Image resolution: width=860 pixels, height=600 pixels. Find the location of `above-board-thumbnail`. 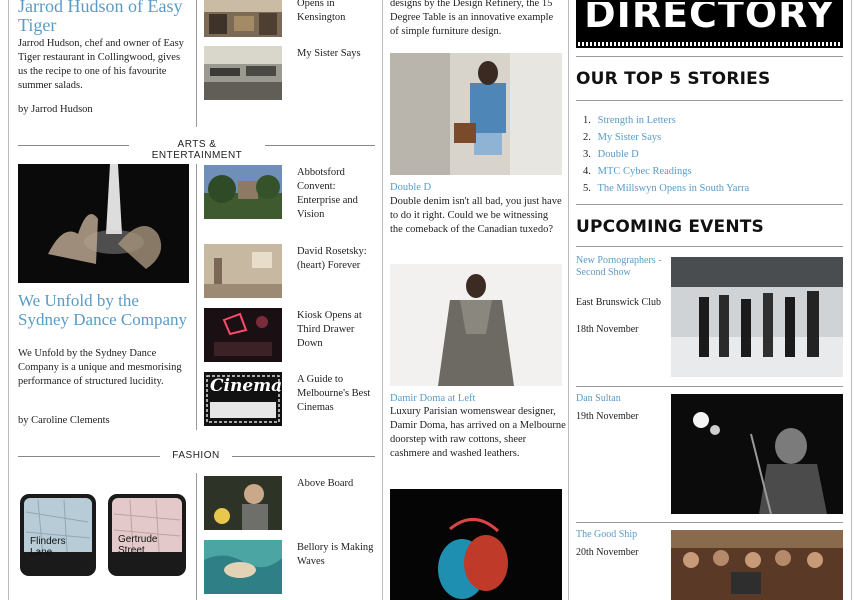

above-board-thumbnail is located at coordinates (243, 503).